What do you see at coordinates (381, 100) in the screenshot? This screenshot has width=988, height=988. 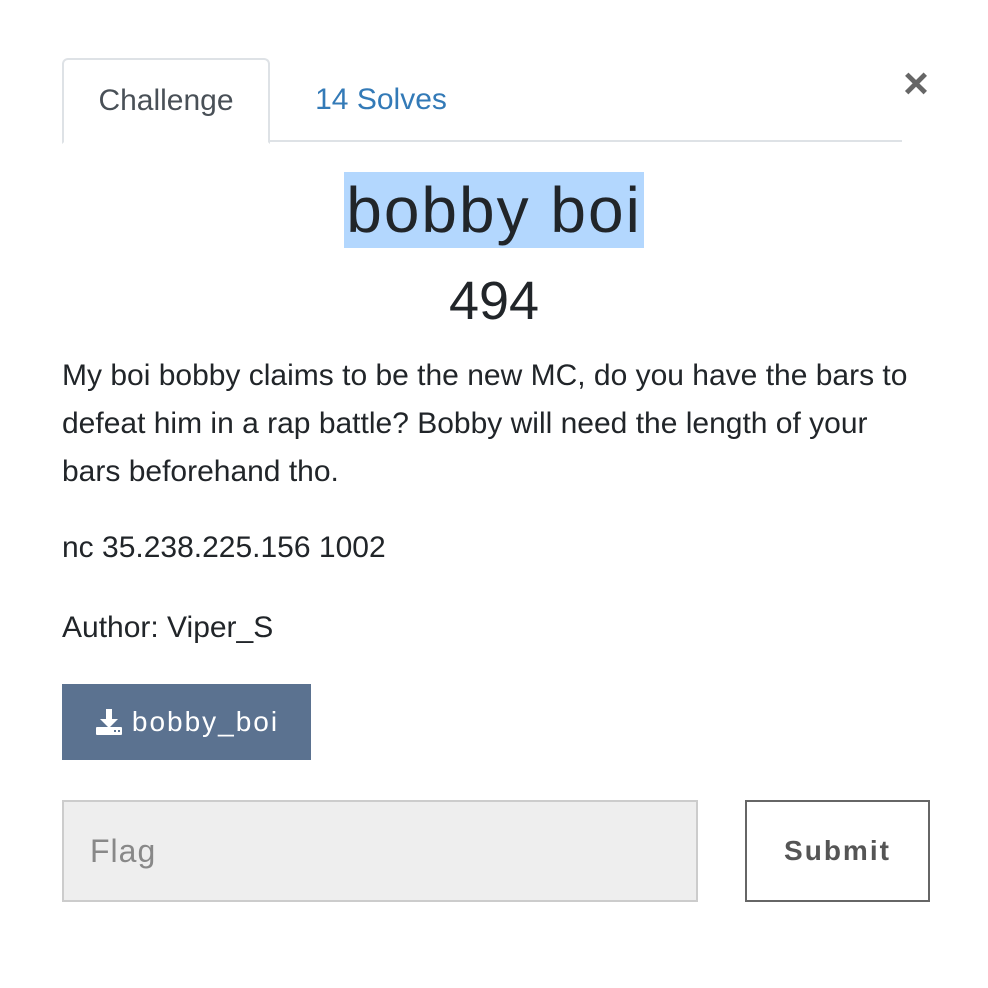 I see `tab-solves: 14 Solves` at bounding box center [381, 100].